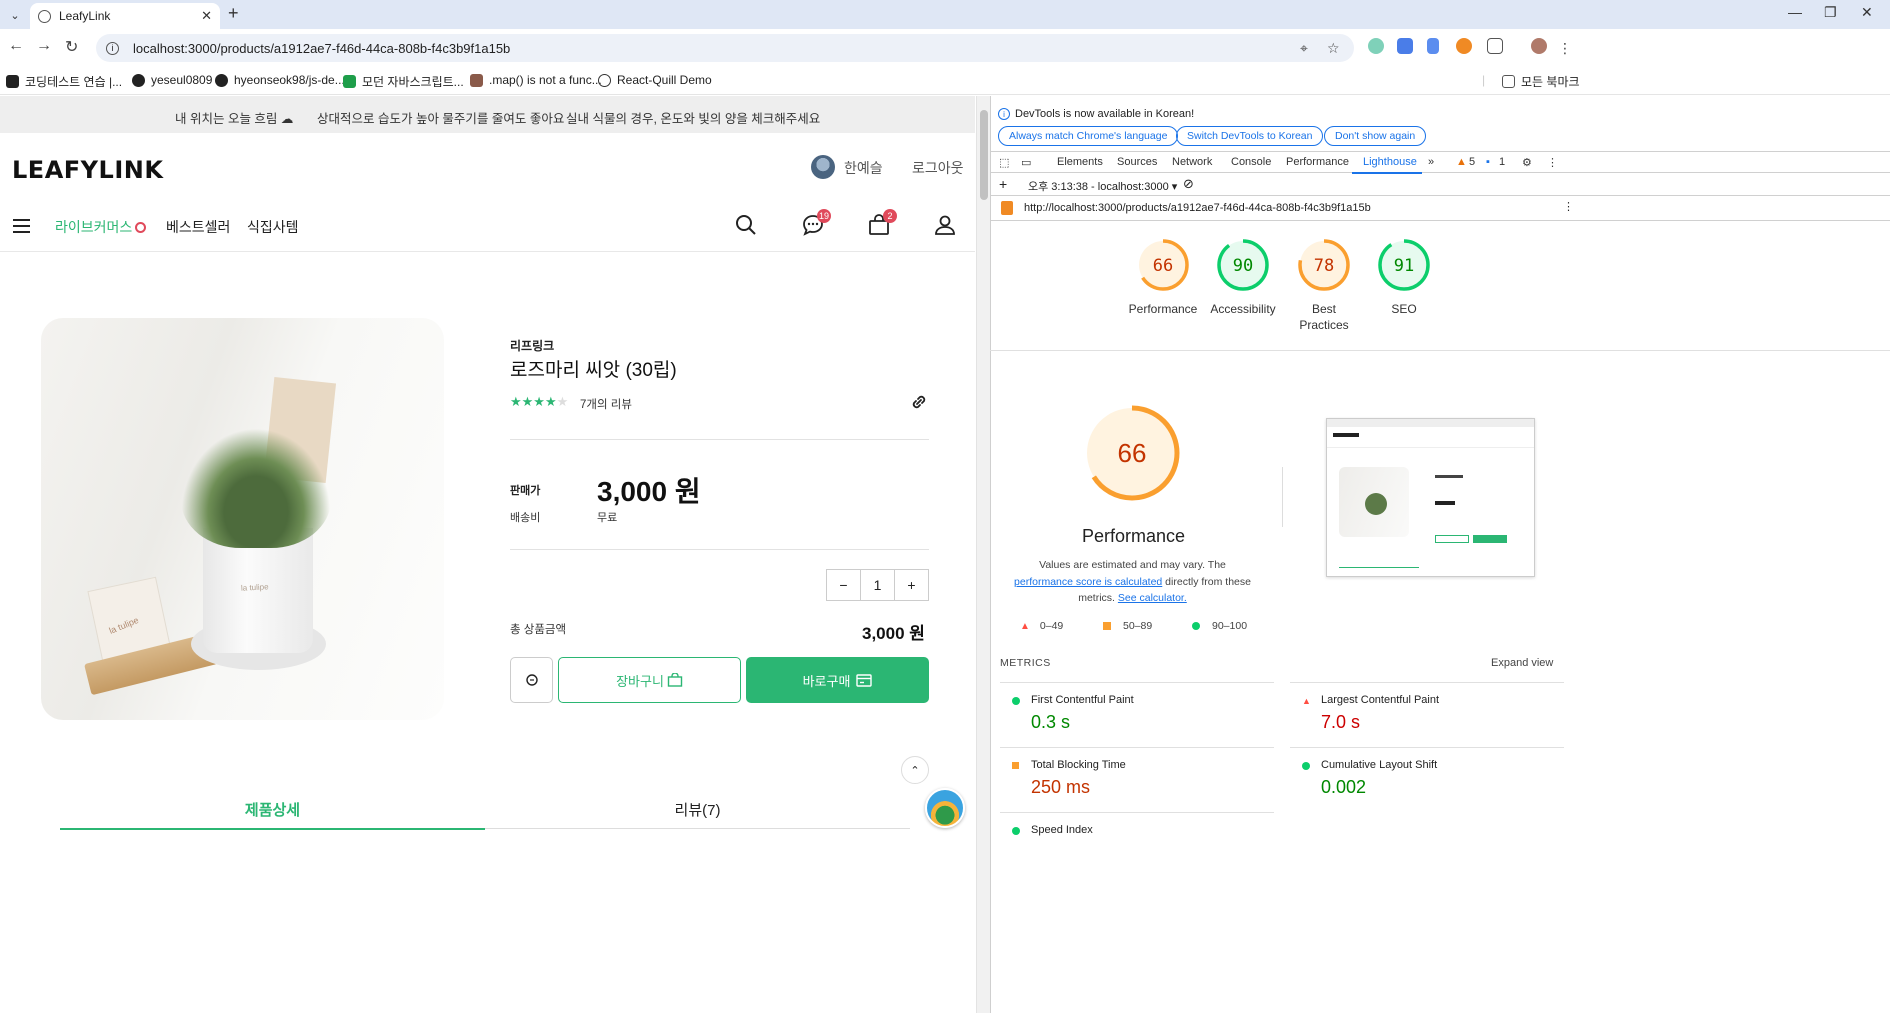  I want to click on page-screenshot-thumbnail, so click(1430, 497).